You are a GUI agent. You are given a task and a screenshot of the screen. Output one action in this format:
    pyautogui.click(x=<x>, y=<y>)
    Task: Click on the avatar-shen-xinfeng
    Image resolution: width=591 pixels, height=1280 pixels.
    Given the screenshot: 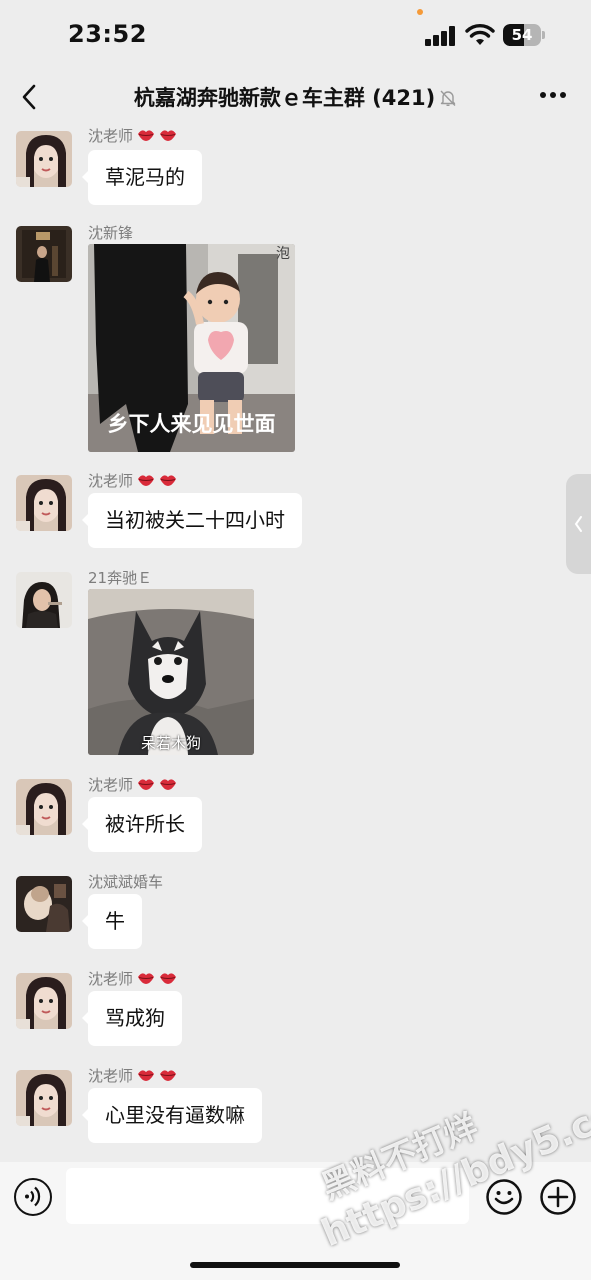 What is the action you would take?
    pyautogui.click(x=44, y=254)
    